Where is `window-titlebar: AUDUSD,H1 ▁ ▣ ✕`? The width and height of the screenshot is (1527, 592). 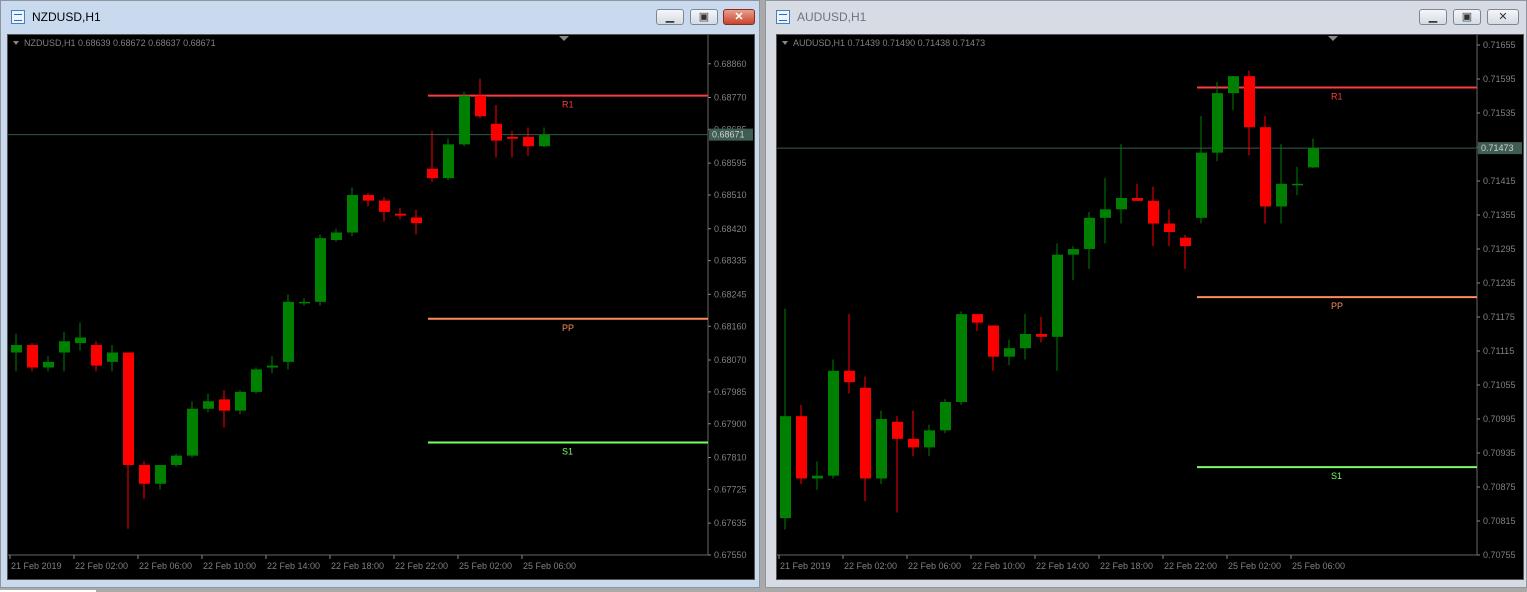
window-titlebar: AUDUSD,H1 ▁ ▣ ✕ is located at coordinates (1146, 18).